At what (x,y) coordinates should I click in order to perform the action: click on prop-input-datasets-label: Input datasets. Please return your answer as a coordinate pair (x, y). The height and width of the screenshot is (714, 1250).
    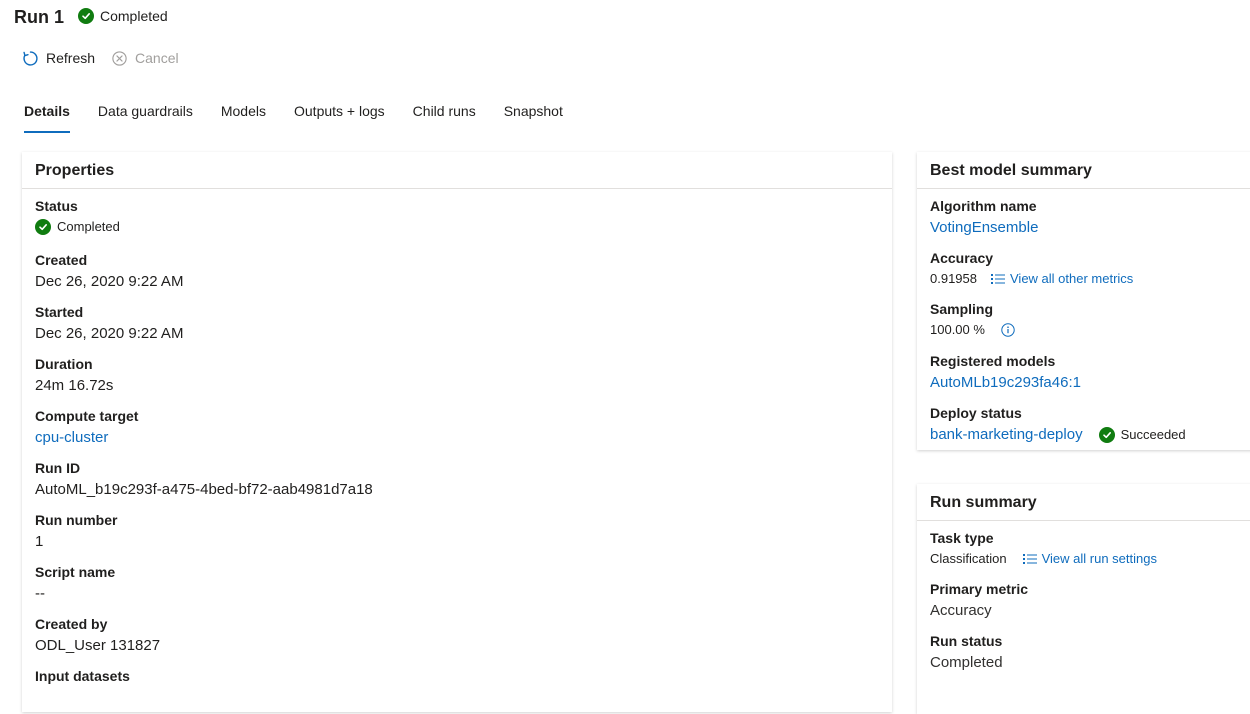
    Looking at the image, I should click on (82, 676).